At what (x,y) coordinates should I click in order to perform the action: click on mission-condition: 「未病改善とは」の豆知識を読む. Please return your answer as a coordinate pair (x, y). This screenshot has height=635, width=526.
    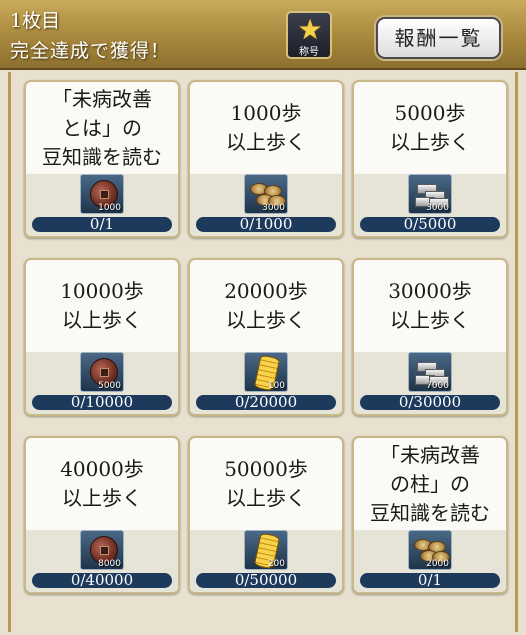
    Looking at the image, I should click on (102, 128).